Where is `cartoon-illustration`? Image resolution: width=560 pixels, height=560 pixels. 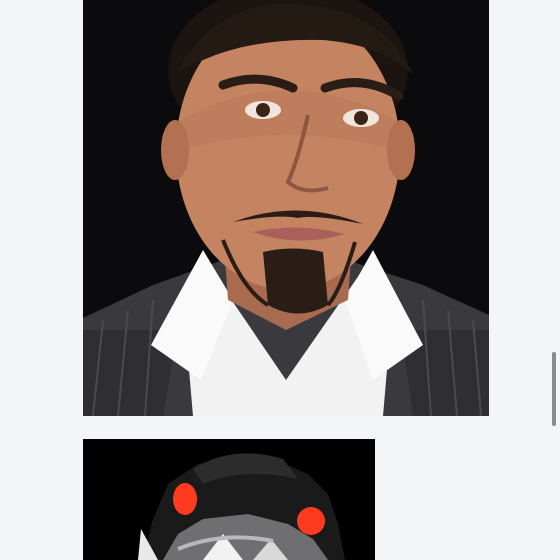 cartoon-illustration is located at coordinates (229, 499).